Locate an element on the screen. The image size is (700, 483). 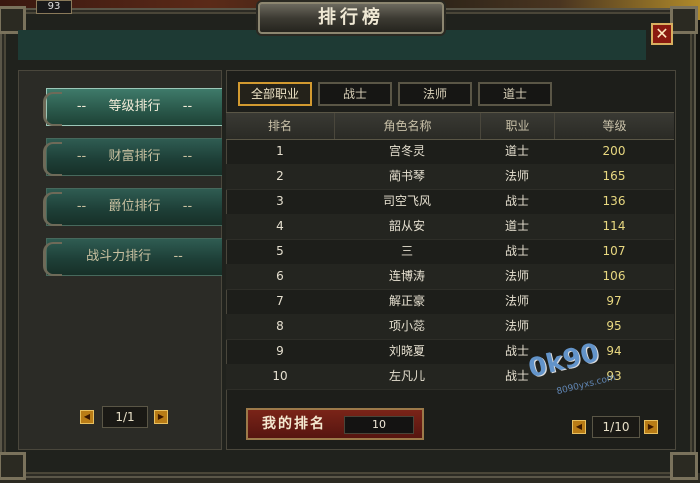
level-cell: 136 is located at coordinates (614, 201).